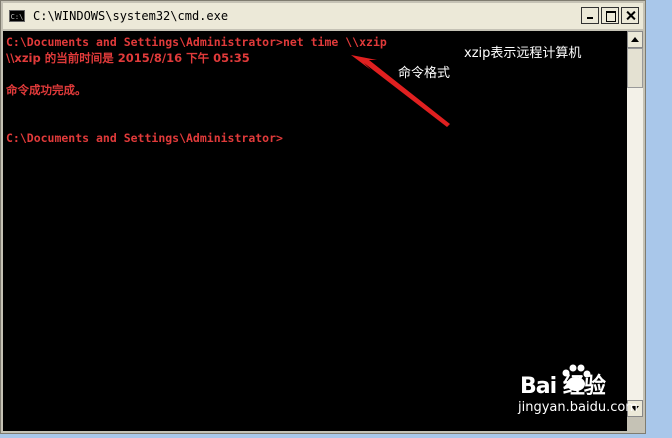 This screenshot has width=672, height=438. What do you see at coordinates (635, 39) in the screenshot?
I see `scroll-up-button` at bounding box center [635, 39].